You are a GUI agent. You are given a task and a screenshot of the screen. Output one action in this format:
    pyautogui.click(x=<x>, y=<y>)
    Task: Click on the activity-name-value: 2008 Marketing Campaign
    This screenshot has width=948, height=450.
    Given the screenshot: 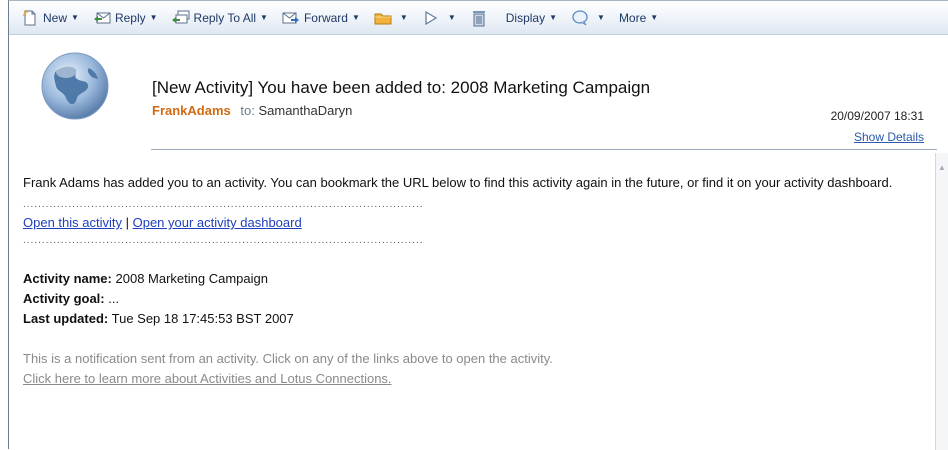 What is the action you would take?
    pyautogui.click(x=191, y=278)
    